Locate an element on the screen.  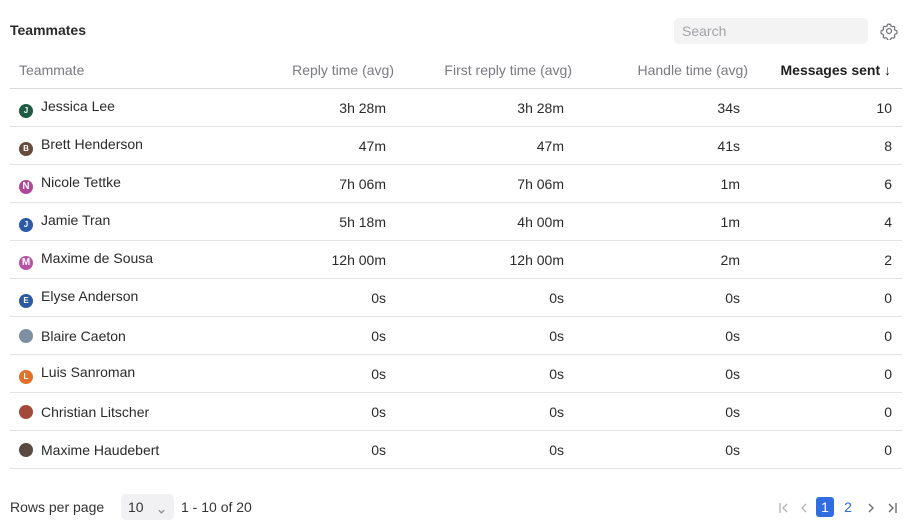
teammate-name: Maxime de Sousa is located at coordinates (97, 257).